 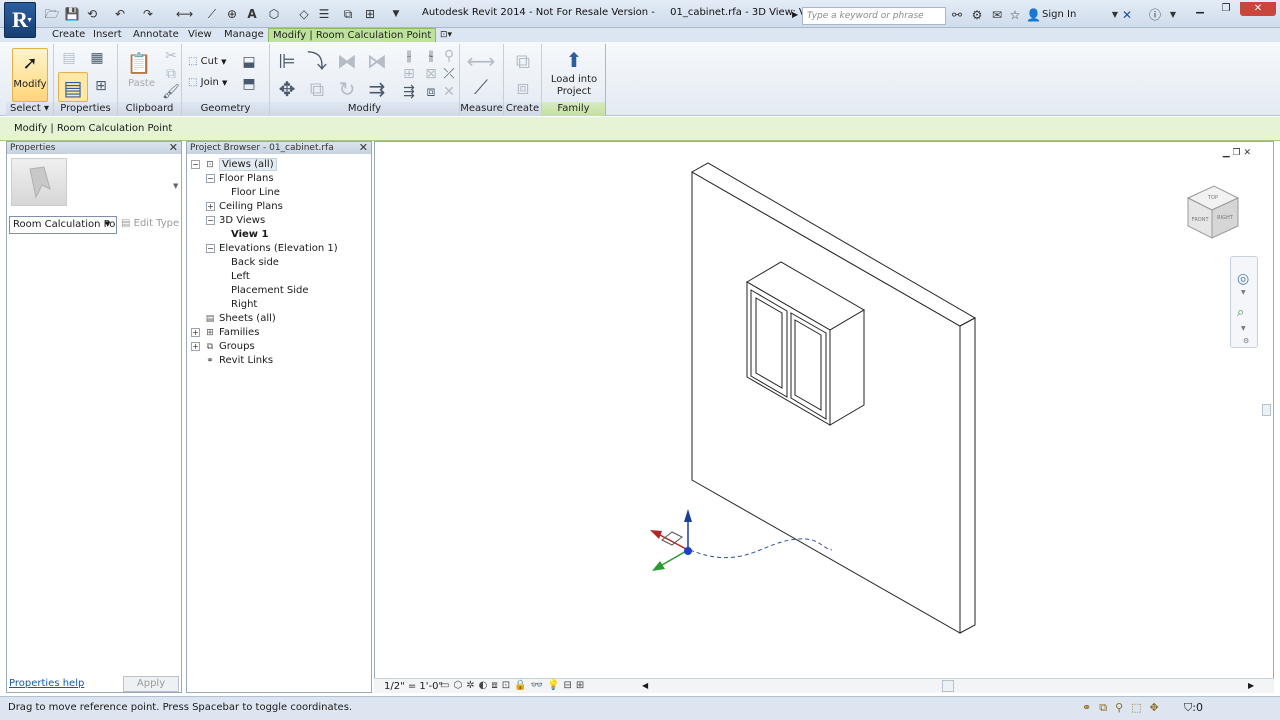 What do you see at coordinates (252, 14) in the screenshot?
I see `text-icon: A` at bounding box center [252, 14].